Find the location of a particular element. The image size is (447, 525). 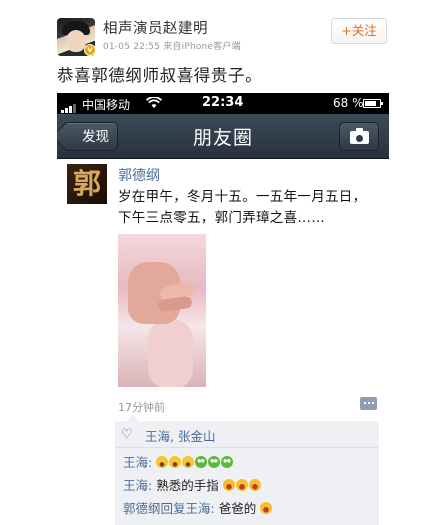

author-avatar: 郭 is located at coordinates (87, 184).